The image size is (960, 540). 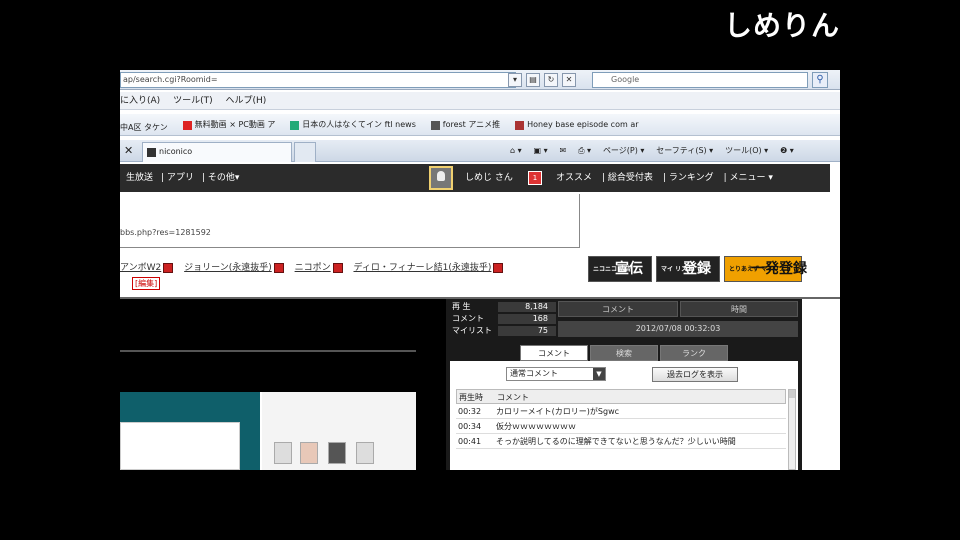 What do you see at coordinates (283, 384) in the screenshot?
I see `video-player` at bounding box center [283, 384].